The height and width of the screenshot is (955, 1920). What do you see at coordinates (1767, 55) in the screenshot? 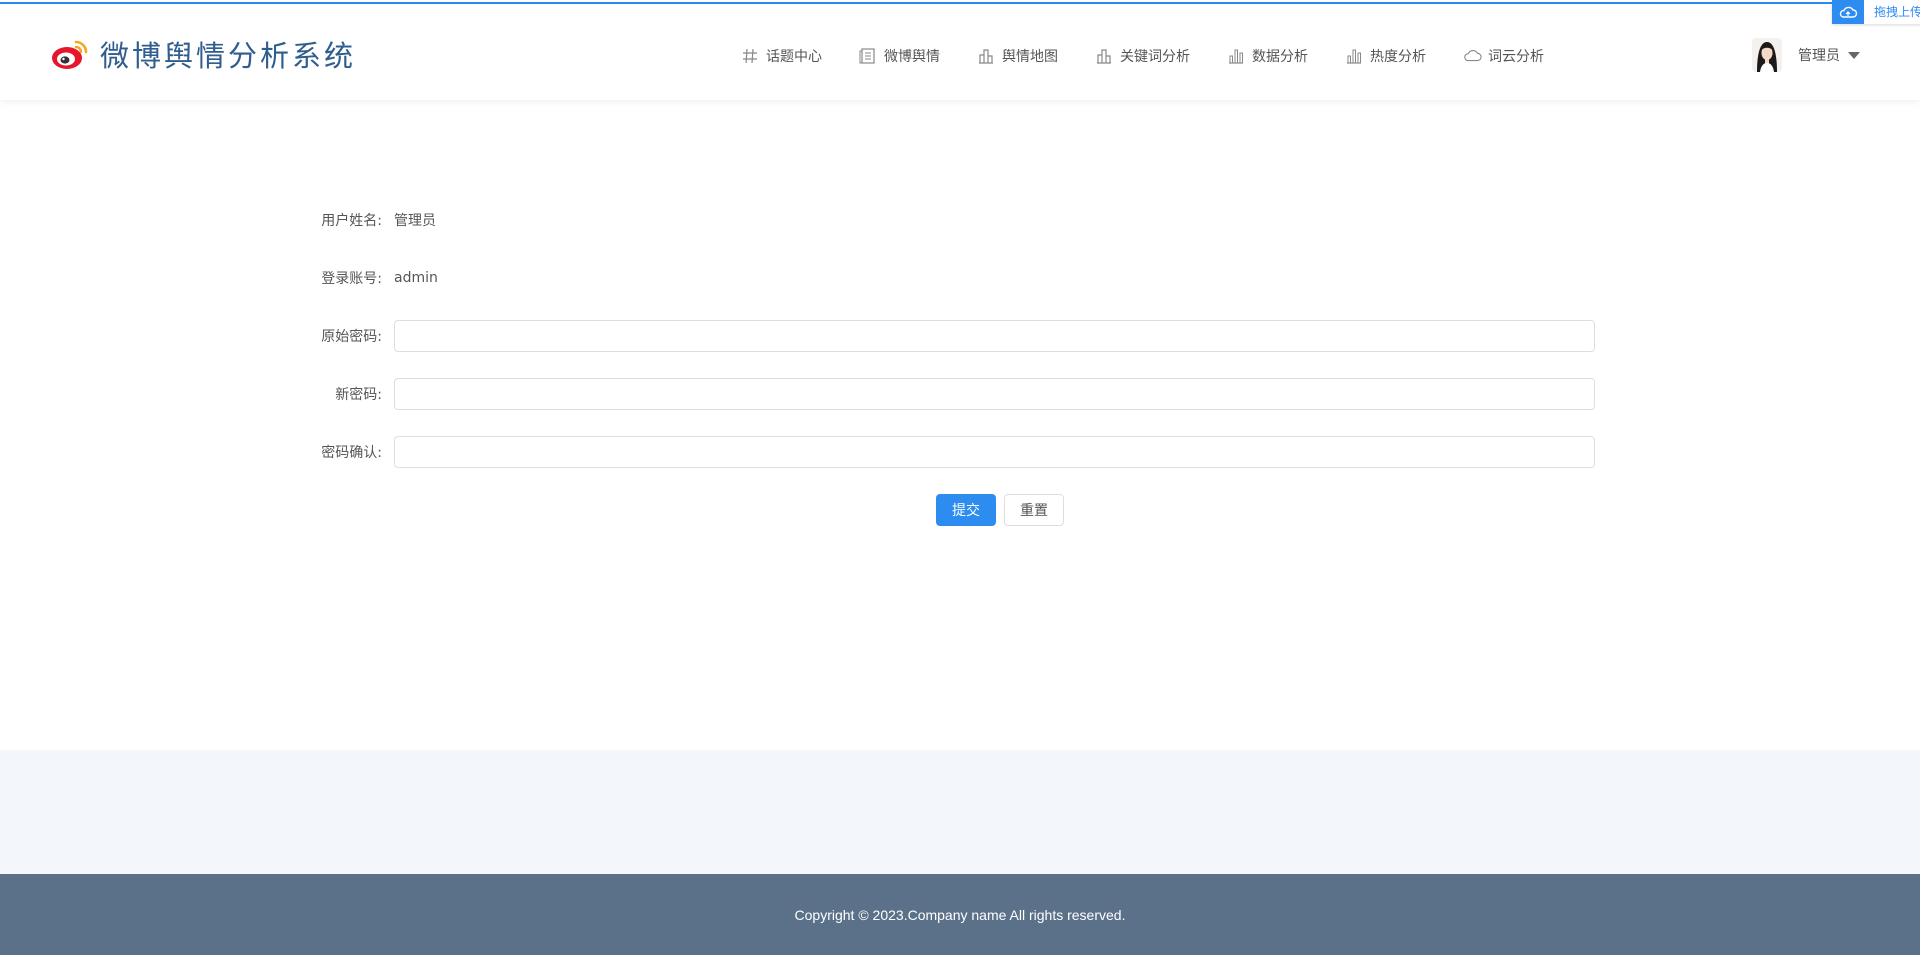
I see `avatar` at bounding box center [1767, 55].